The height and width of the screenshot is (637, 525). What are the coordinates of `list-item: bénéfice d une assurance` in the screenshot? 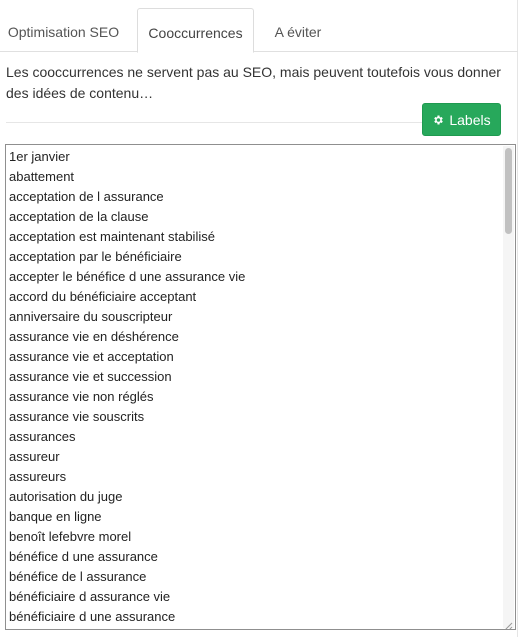 It's located at (83, 556).